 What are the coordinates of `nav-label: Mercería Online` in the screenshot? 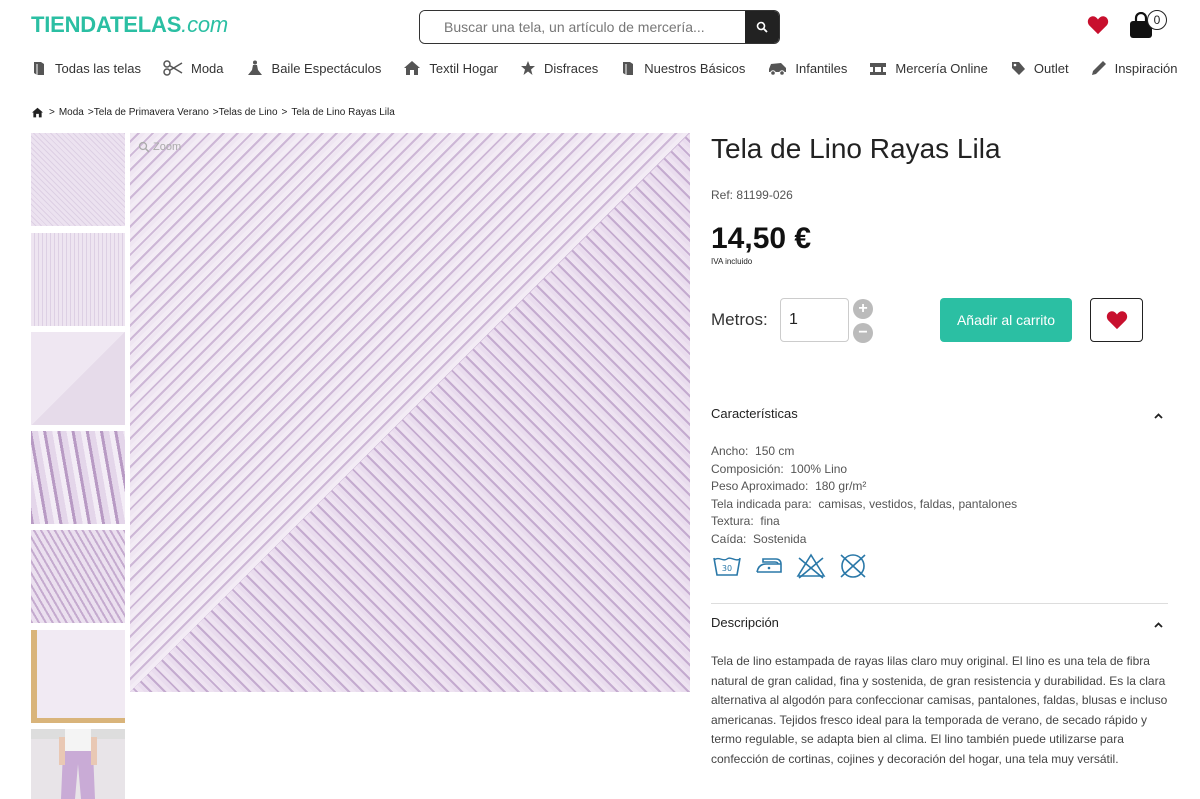 It's located at (941, 68).